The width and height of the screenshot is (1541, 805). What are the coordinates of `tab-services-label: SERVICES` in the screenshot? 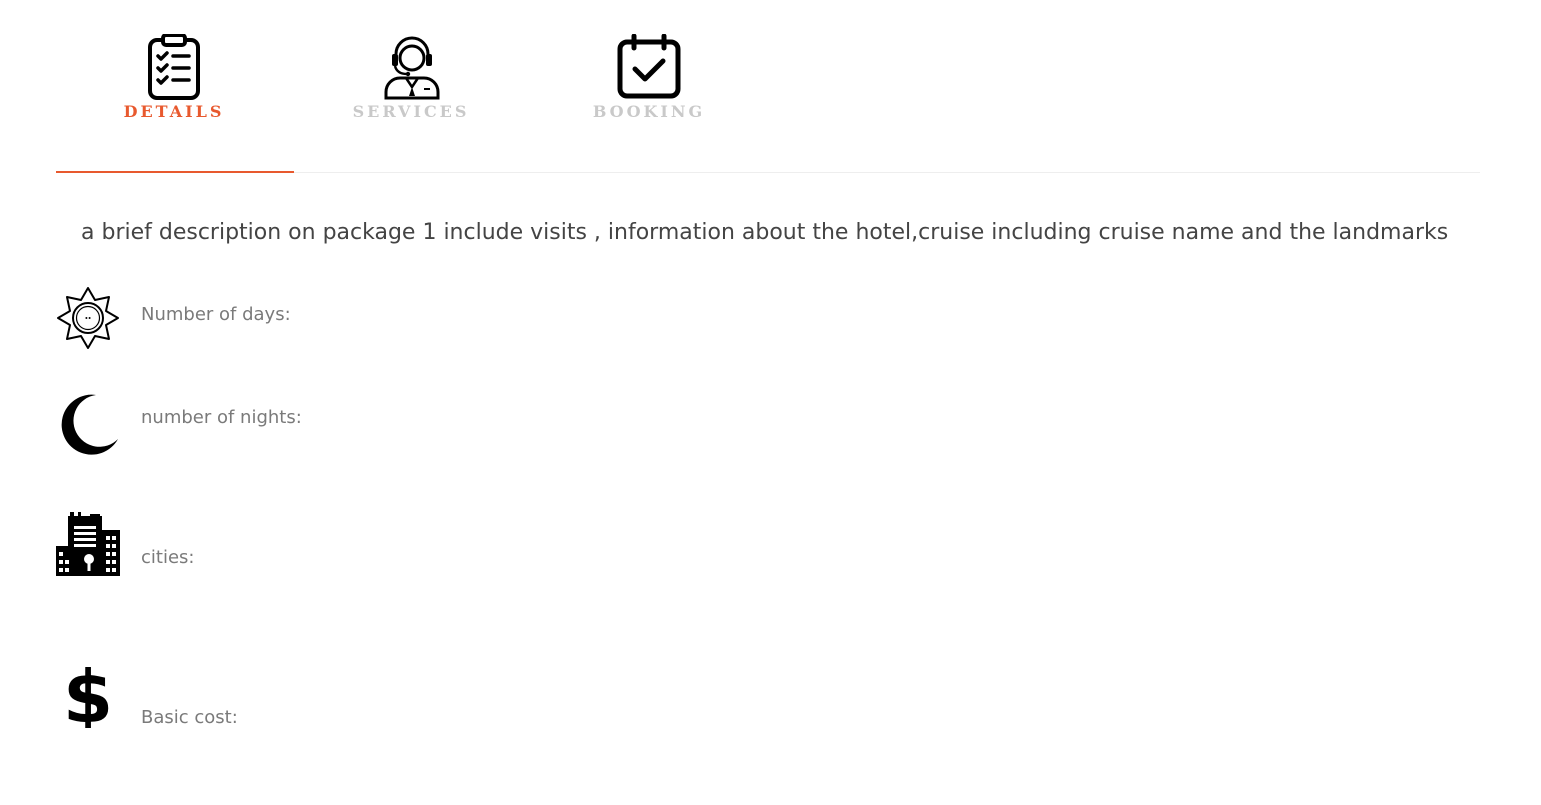 It's located at (411, 111).